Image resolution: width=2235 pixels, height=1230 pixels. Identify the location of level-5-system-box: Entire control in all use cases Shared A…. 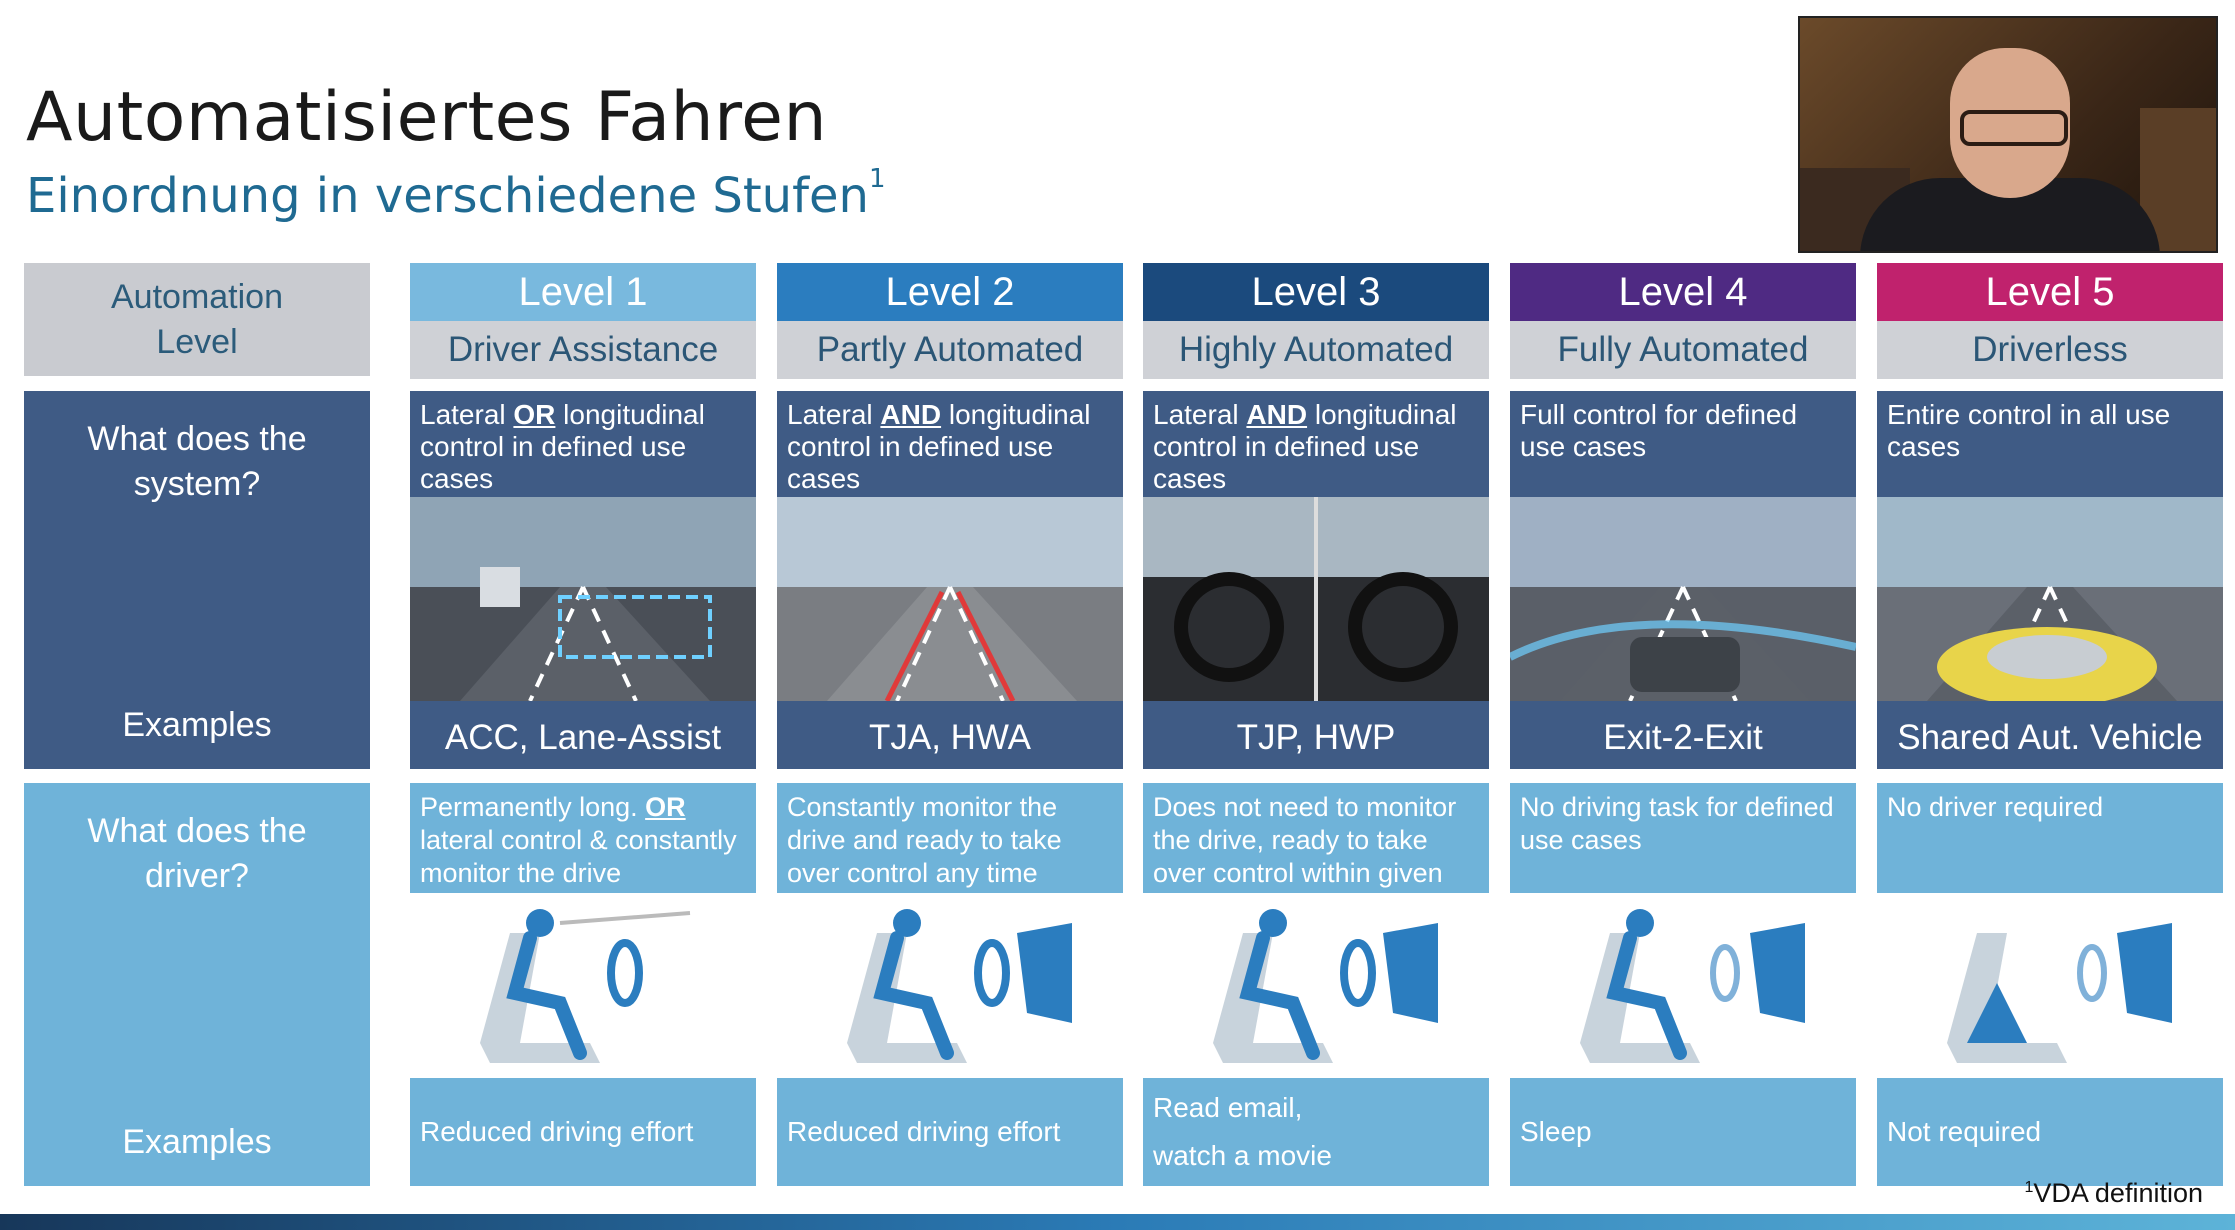
(2050, 580).